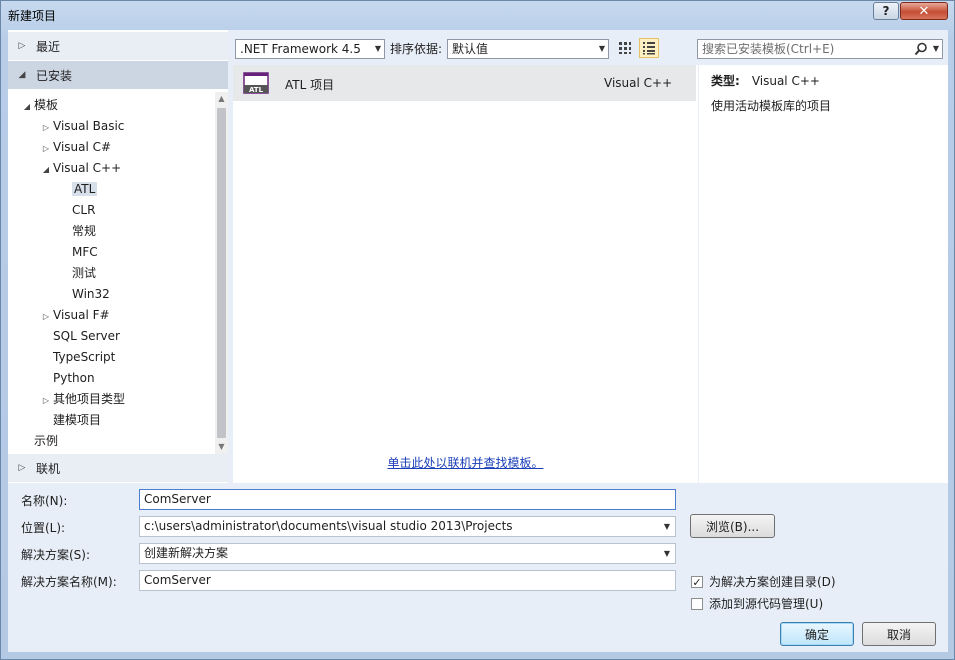  What do you see at coordinates (81, 315) in the screenshot?
I see `tree-item-label: Visual F#` at bounding box center [81, 315].